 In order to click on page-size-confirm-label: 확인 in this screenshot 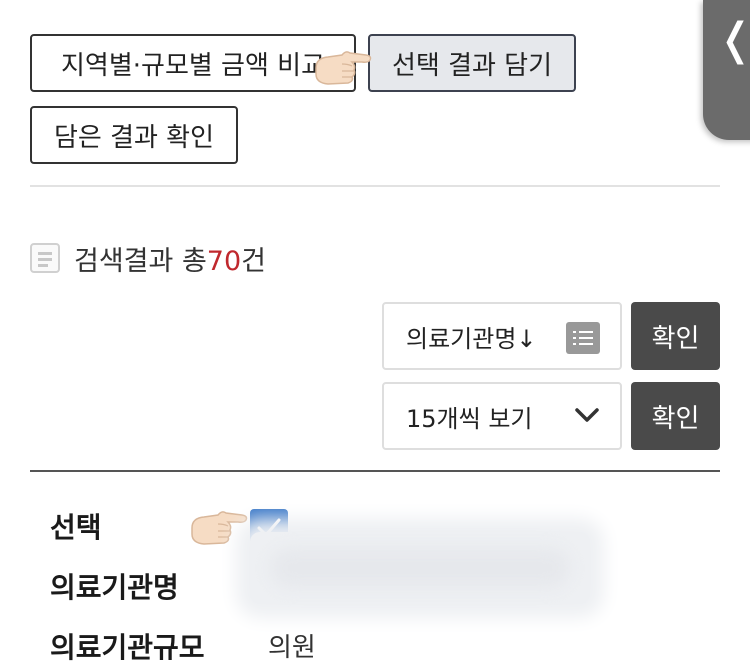, I will do `click(675, 418)`.